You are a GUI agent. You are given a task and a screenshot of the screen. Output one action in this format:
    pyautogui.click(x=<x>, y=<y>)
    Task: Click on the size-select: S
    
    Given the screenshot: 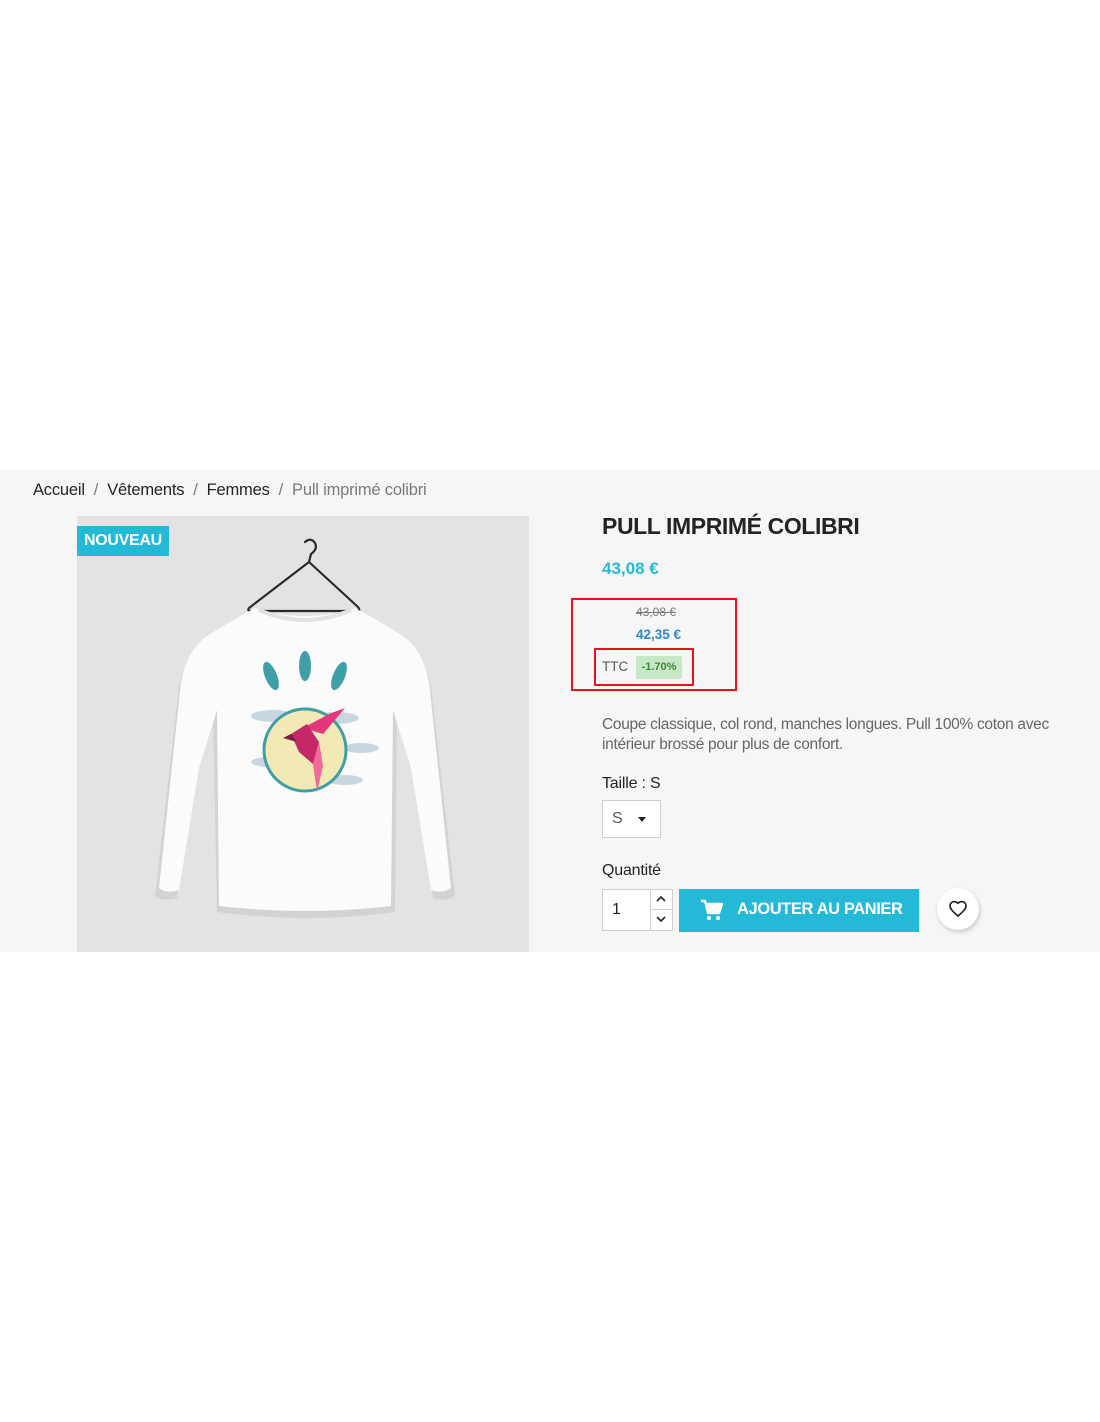 What is the action you would take?
    pyautogui.click(x=631, y=819)
    